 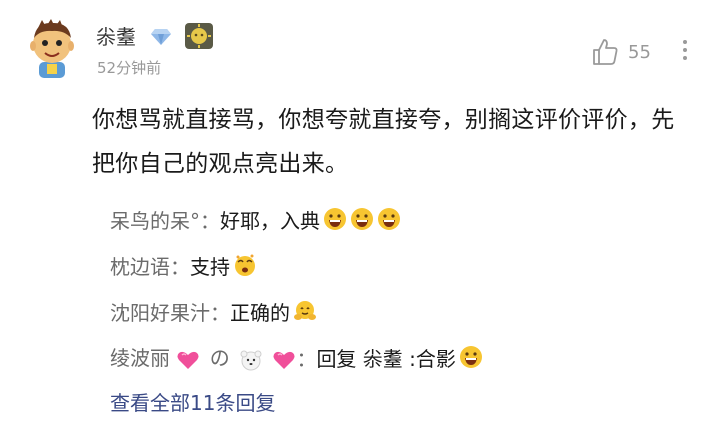 I want to click on reply-text: 正确的, so click(x=260, y=312).